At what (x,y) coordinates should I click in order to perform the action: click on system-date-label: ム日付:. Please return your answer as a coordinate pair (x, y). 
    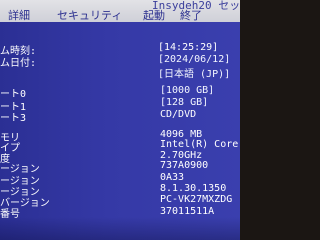
    Looking at the image, I should click on (18, 63).